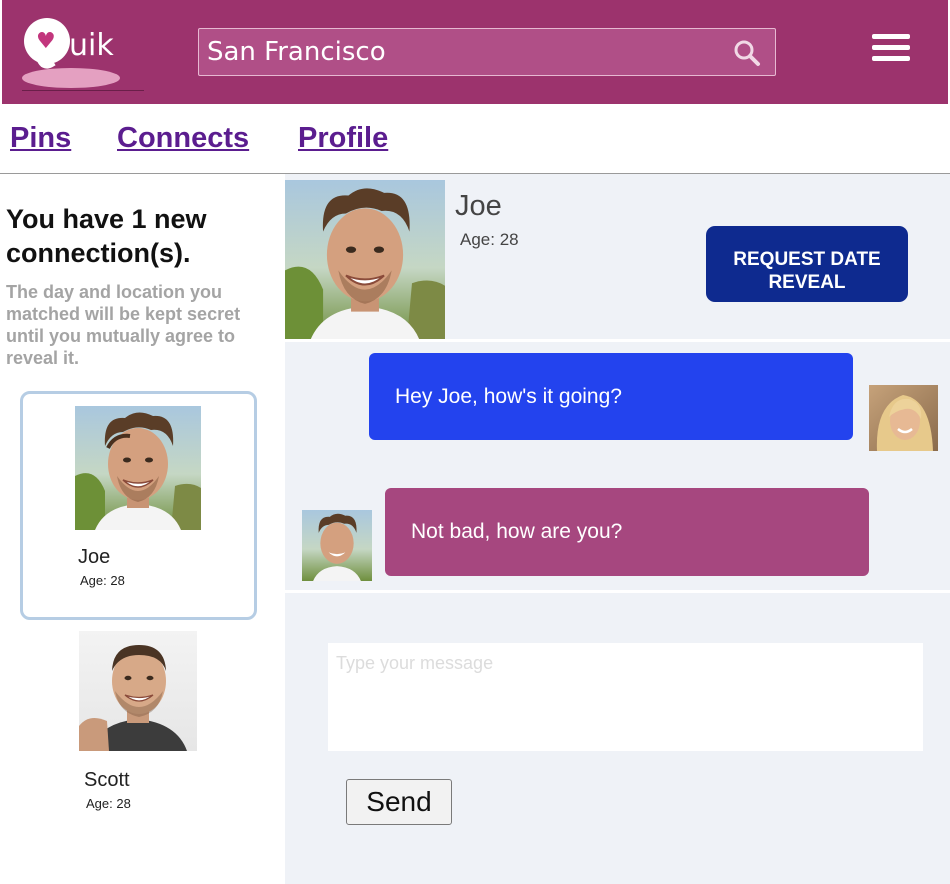  I want to click on request-date-reveal-button: REQUEST DATE REVEAL, so click(807, 264).